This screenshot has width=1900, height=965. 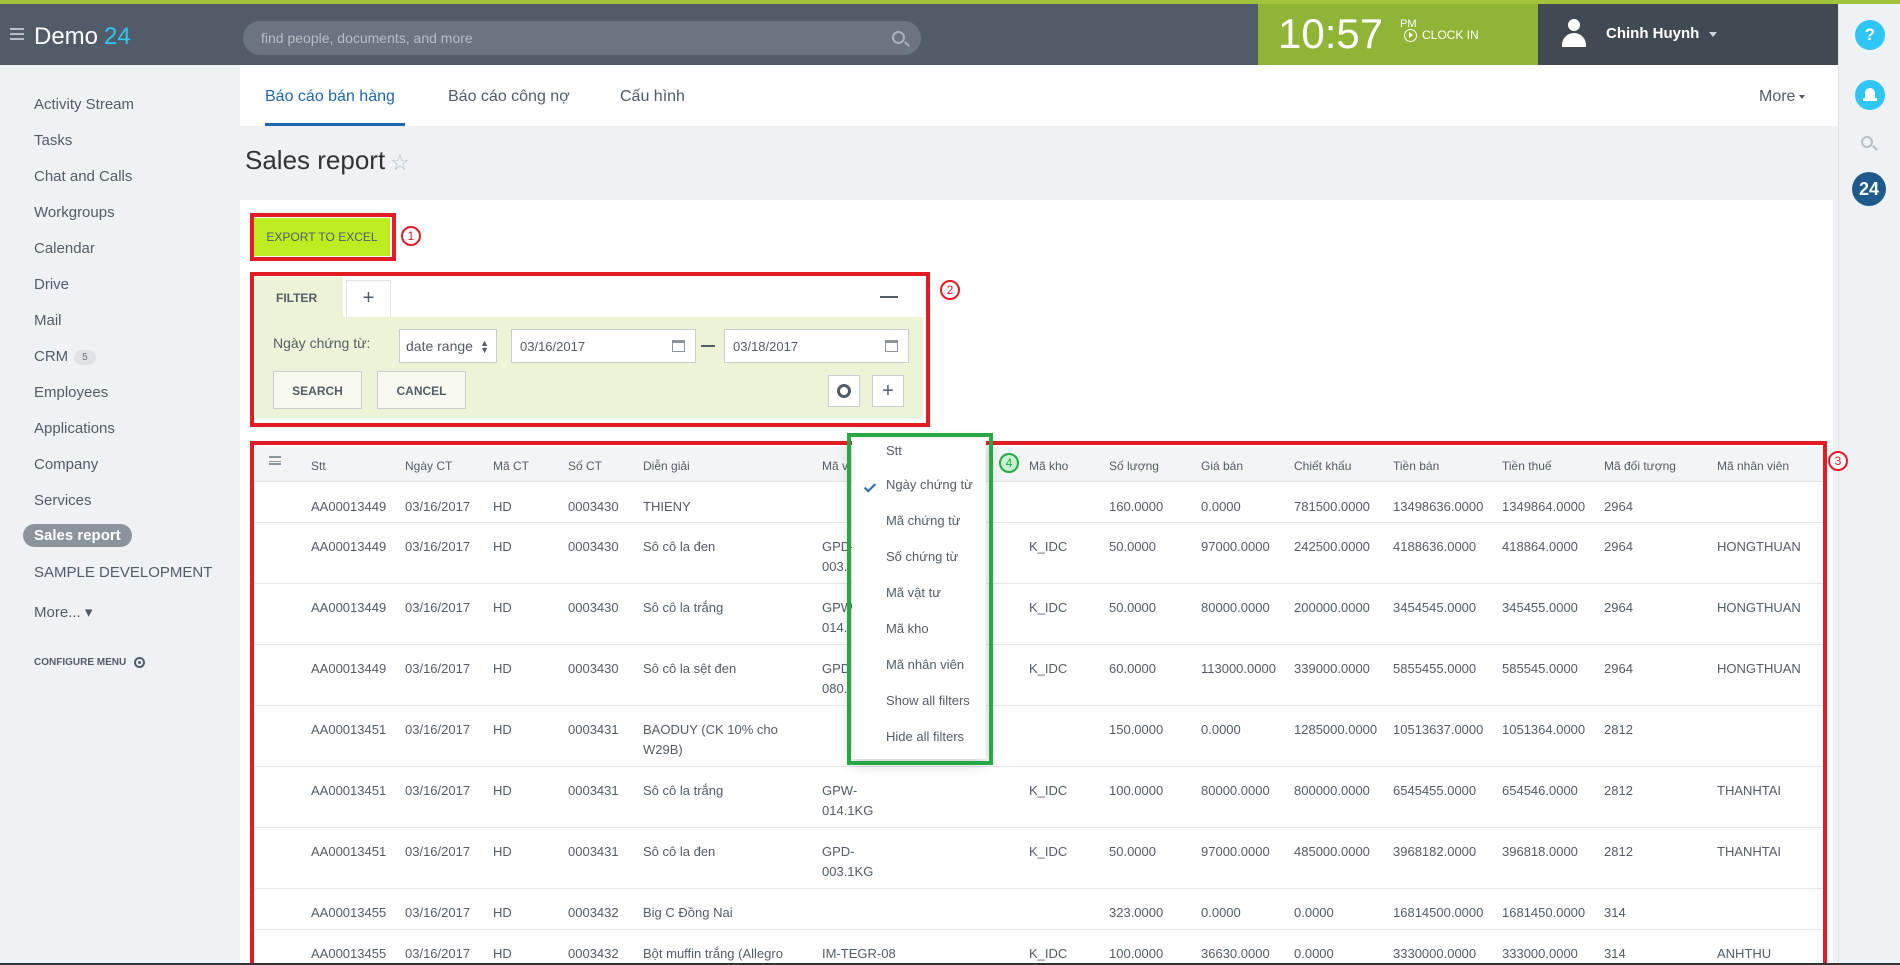 I want to click on annotation-marker-4: 4, so click(x=1009, y=463).